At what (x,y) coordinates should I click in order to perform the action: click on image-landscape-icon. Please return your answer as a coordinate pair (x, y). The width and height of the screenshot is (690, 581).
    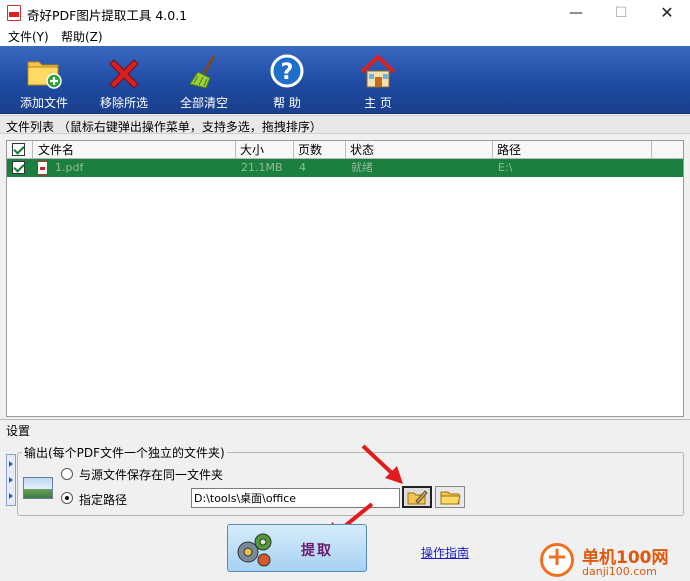
    Looking at the image, I should click on (38, 488).